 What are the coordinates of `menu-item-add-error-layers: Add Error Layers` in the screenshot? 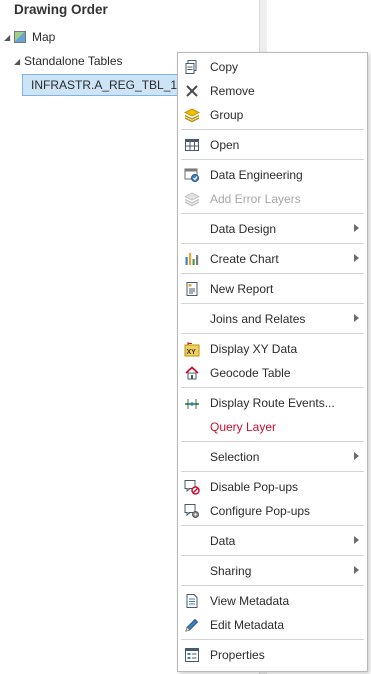 It's located at (272, 199).